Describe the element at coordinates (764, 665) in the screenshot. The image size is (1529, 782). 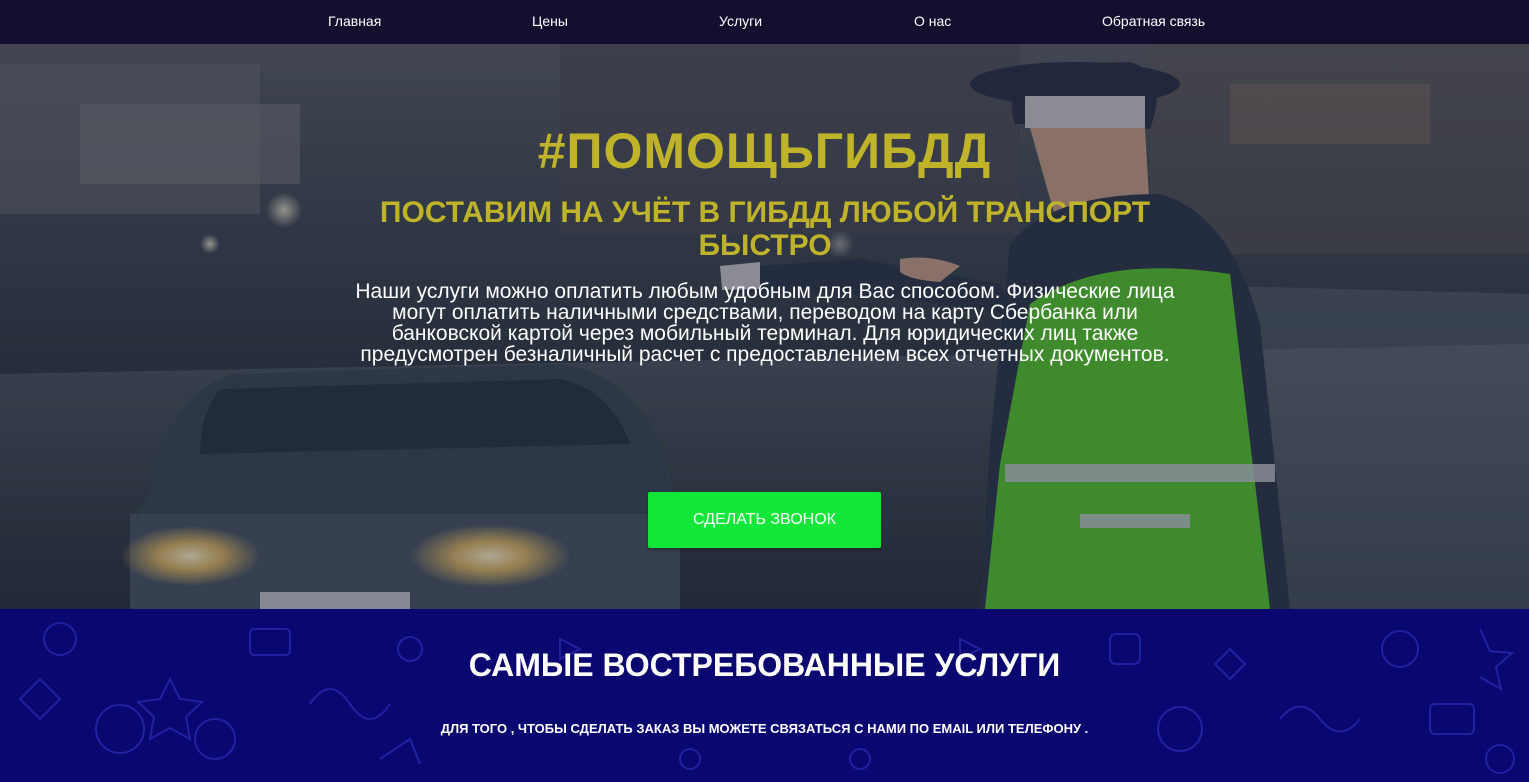
I see `services-section-title: САМЫЕ ВОСТРЕБОВАННЫЕ УСЛУГИ` at that location.